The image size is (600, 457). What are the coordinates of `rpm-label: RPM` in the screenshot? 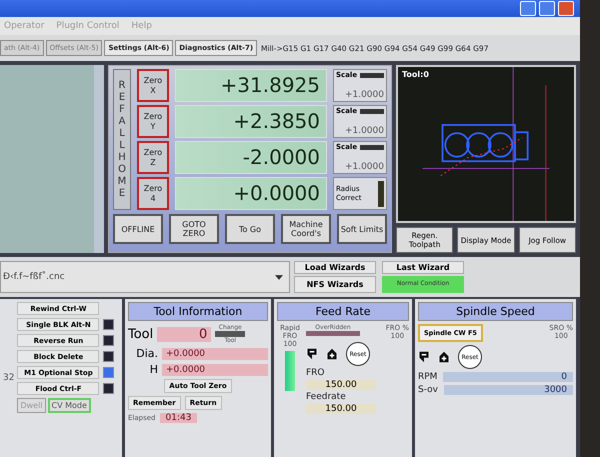 It's located at (428, 377).